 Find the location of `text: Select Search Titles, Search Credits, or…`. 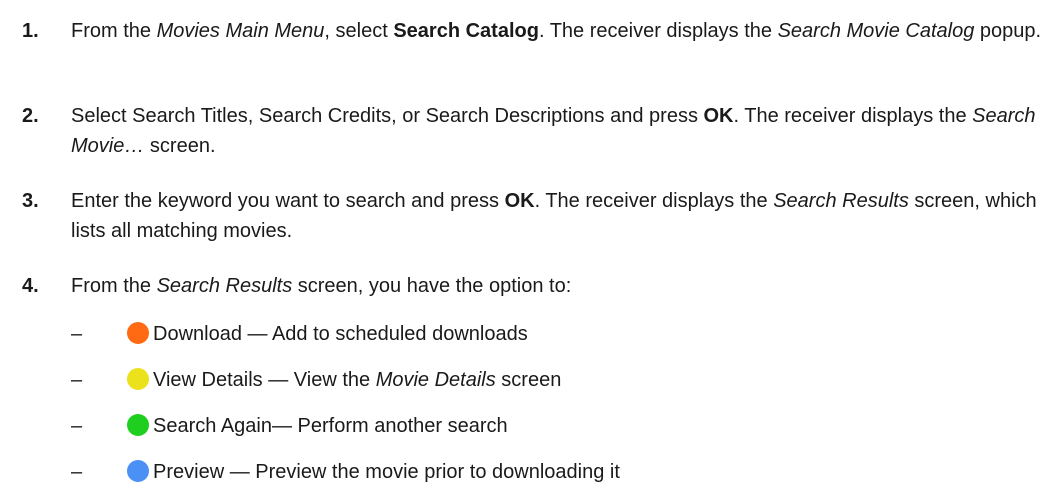

text: Select Search Titles, Search Credits, or… is located at coordinates (387, 116).